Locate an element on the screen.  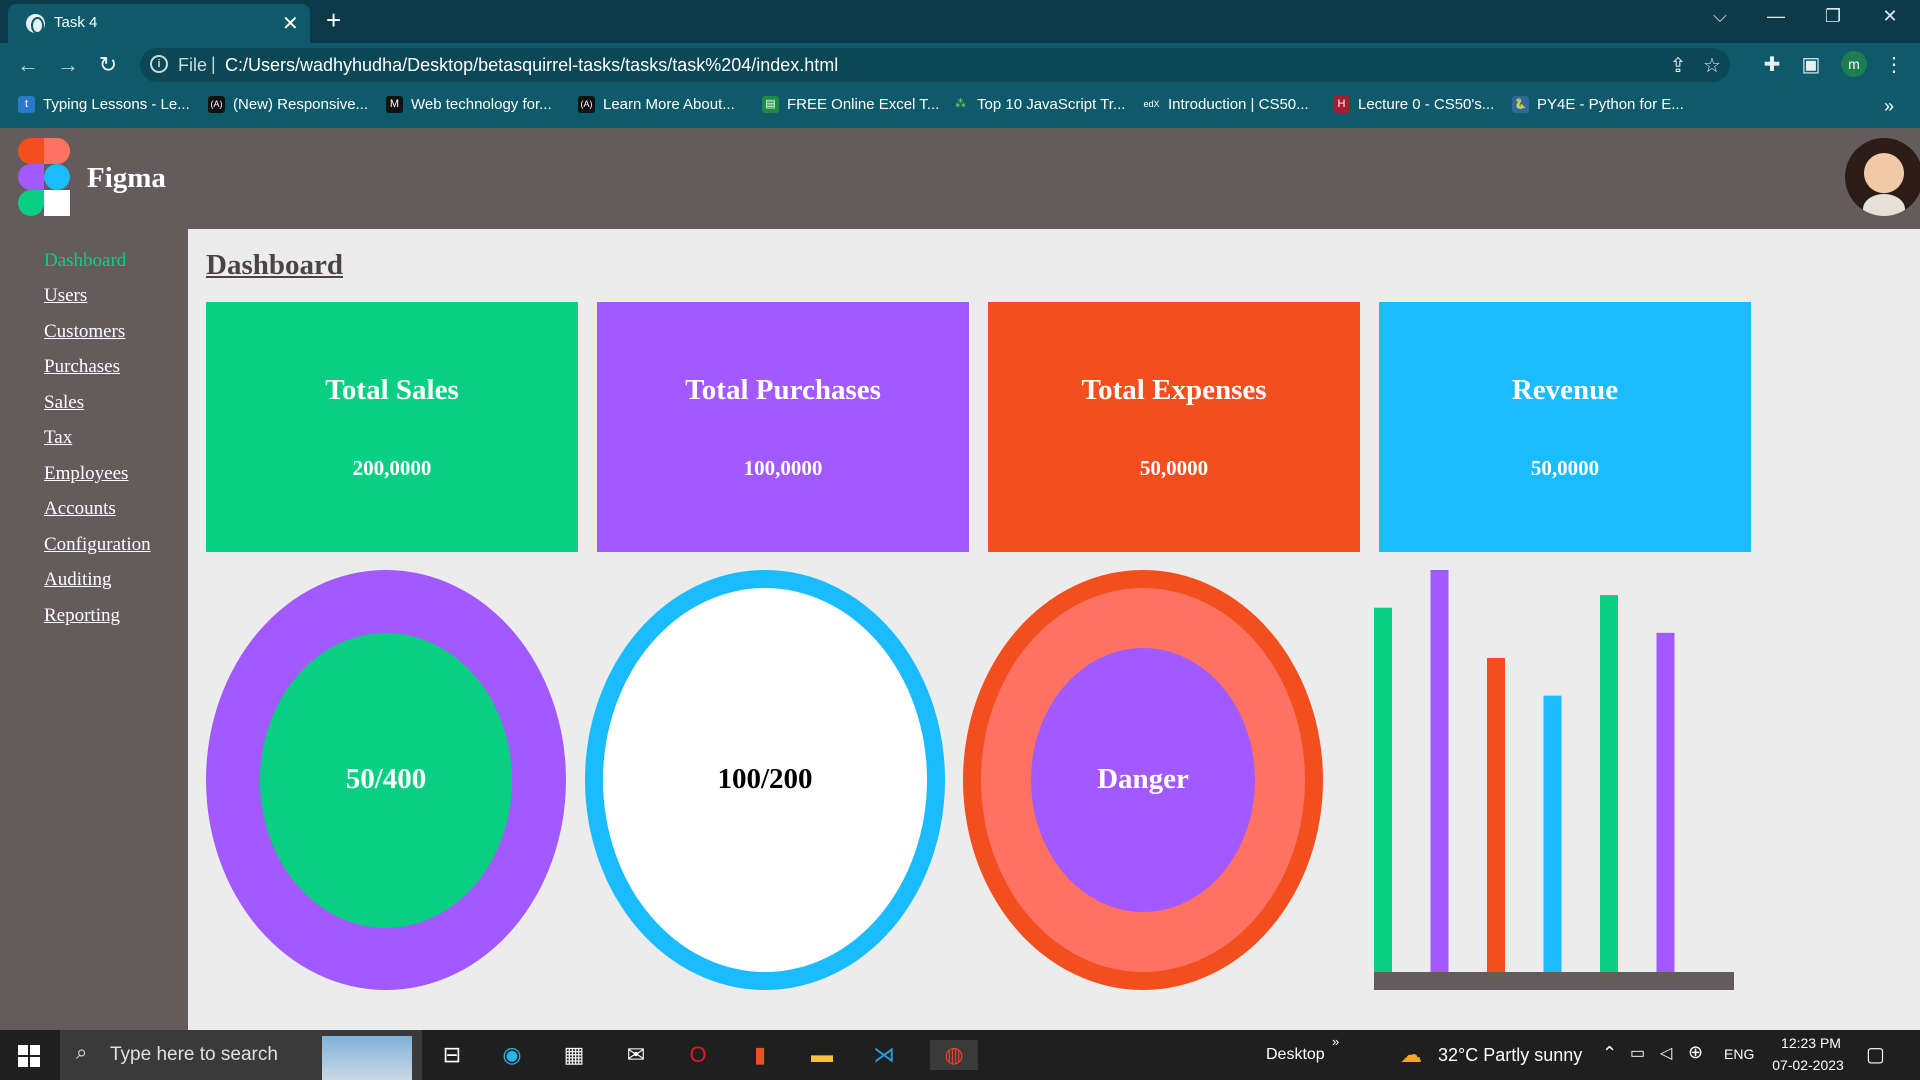
browser-tab: Task 4 ✕ is located at coordinates (159, 23).